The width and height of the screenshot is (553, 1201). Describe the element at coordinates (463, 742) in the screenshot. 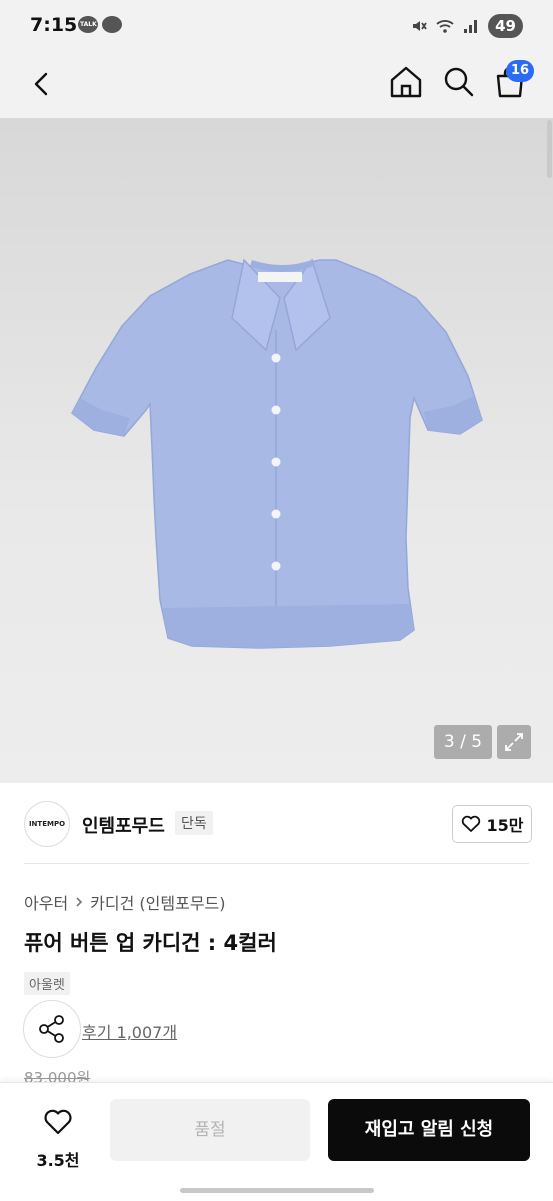

I see `image-counter: 3 / 5` at that location.